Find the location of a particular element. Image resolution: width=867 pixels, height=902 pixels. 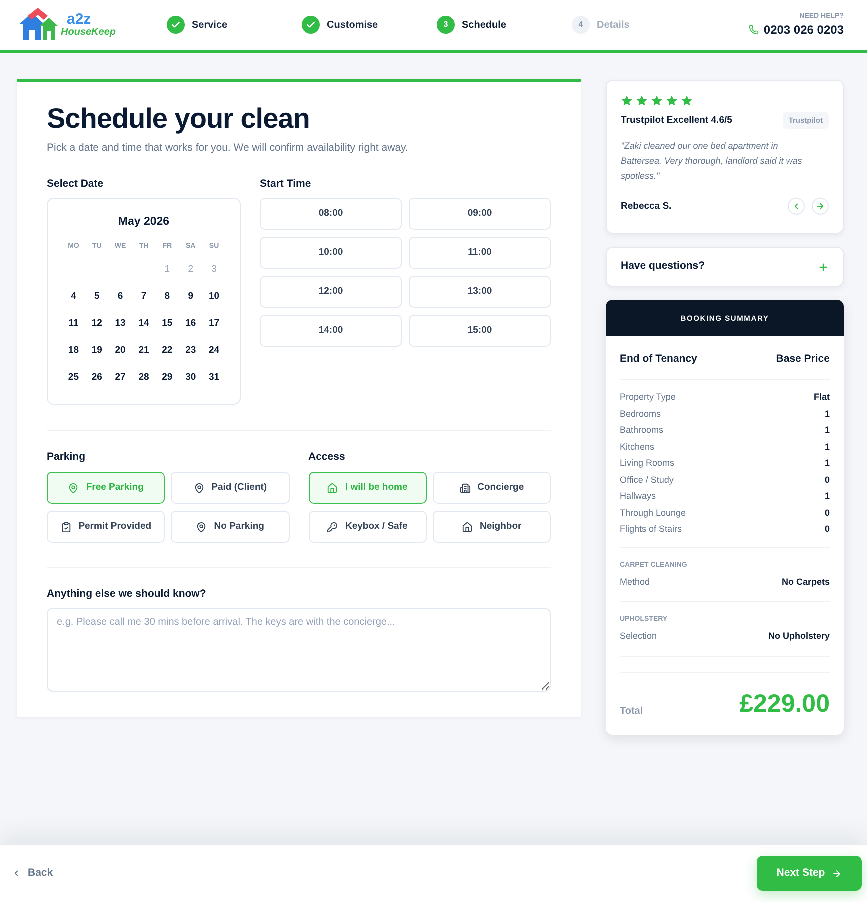

calendar-day: 16 is located at coordinates (191, 324).